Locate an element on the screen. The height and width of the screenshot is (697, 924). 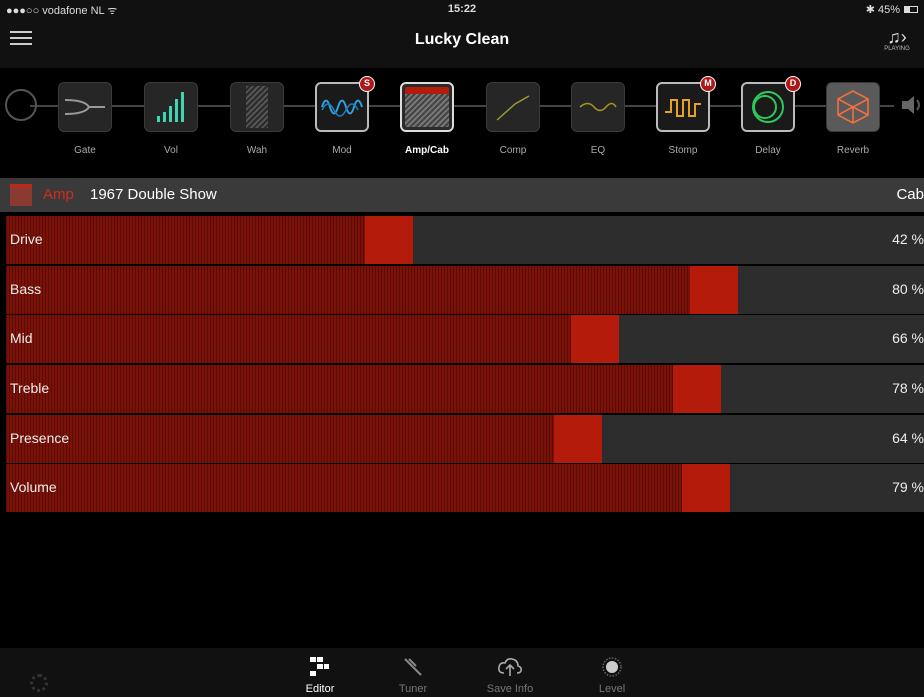
effect-vol: Vol is located at coordinates (171, 132).